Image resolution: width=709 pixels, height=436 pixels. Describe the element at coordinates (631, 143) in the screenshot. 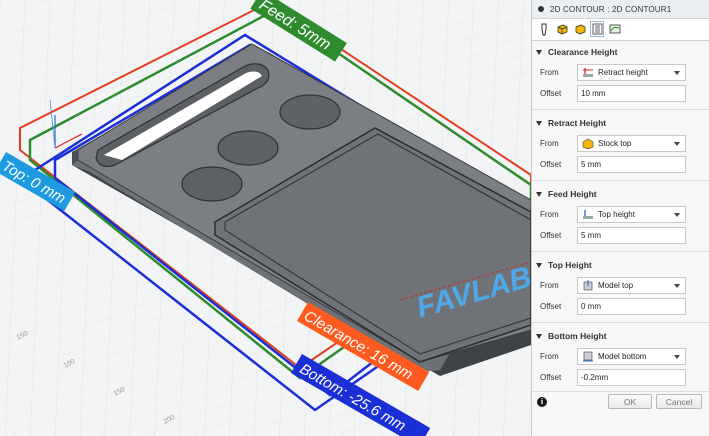

I see `retract-from-dropdown: Stock top` at that location.